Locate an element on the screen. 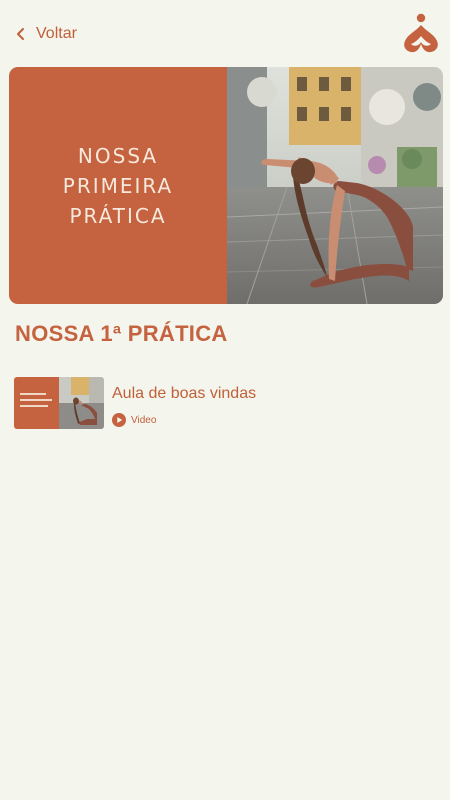 This screenshot has height=800, width=450. lesson-type: Video is located at coordinates (134, 420).